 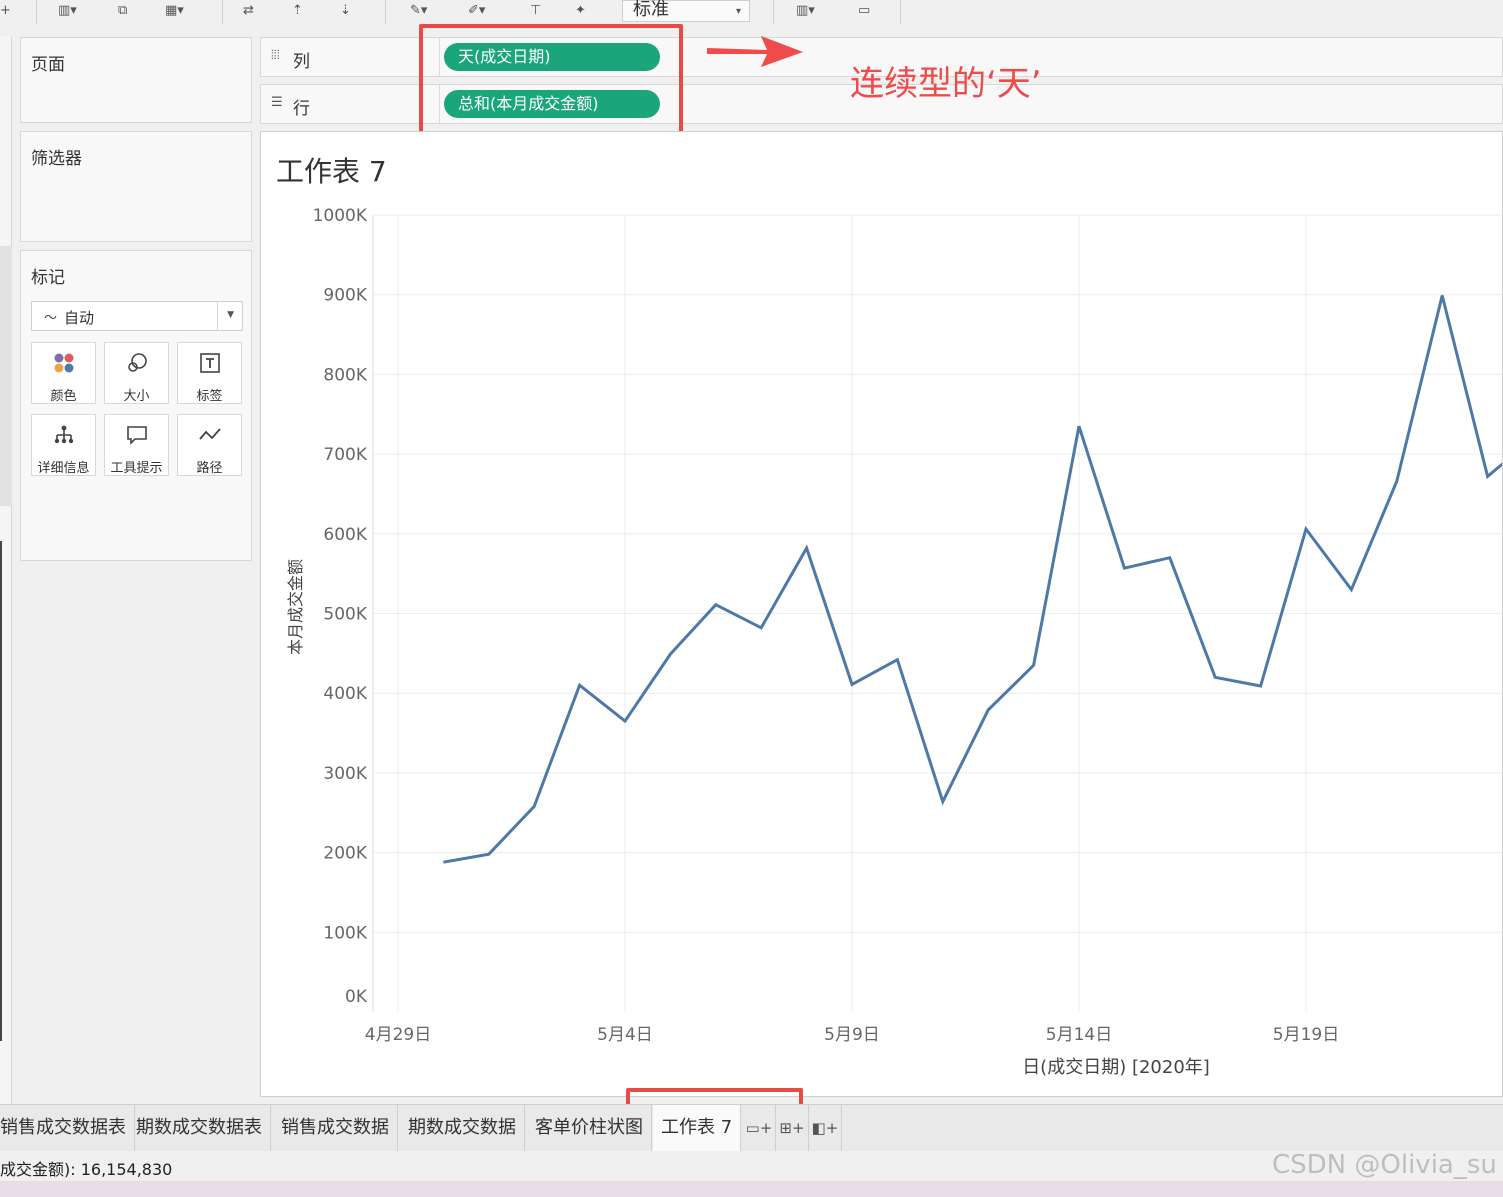 I want to click on y-tick-label: 400K, so click(x=345, y=694).